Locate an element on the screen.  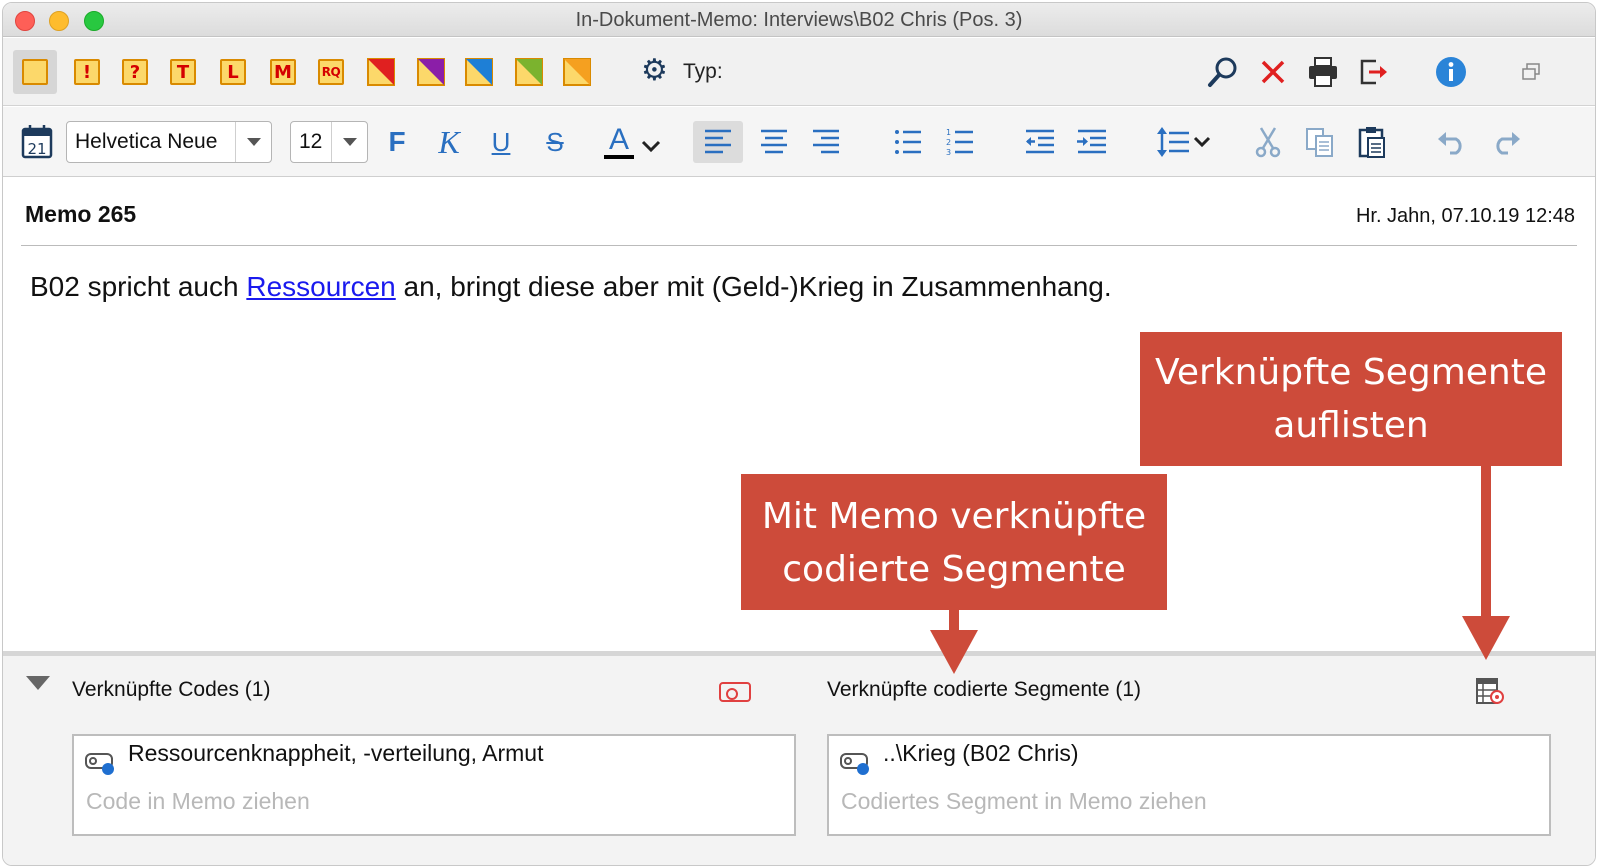
memo-type-plain-button is located at coordinates (35, 72).